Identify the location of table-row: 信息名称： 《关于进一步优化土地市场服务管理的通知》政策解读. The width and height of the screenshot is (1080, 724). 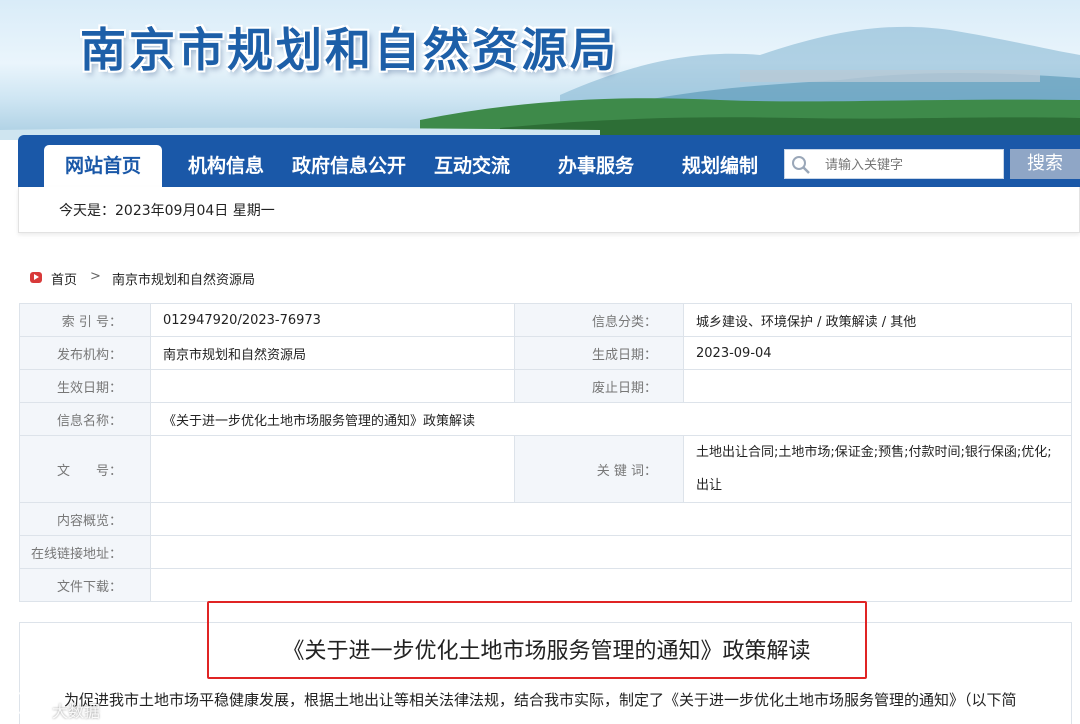
(545, 419).